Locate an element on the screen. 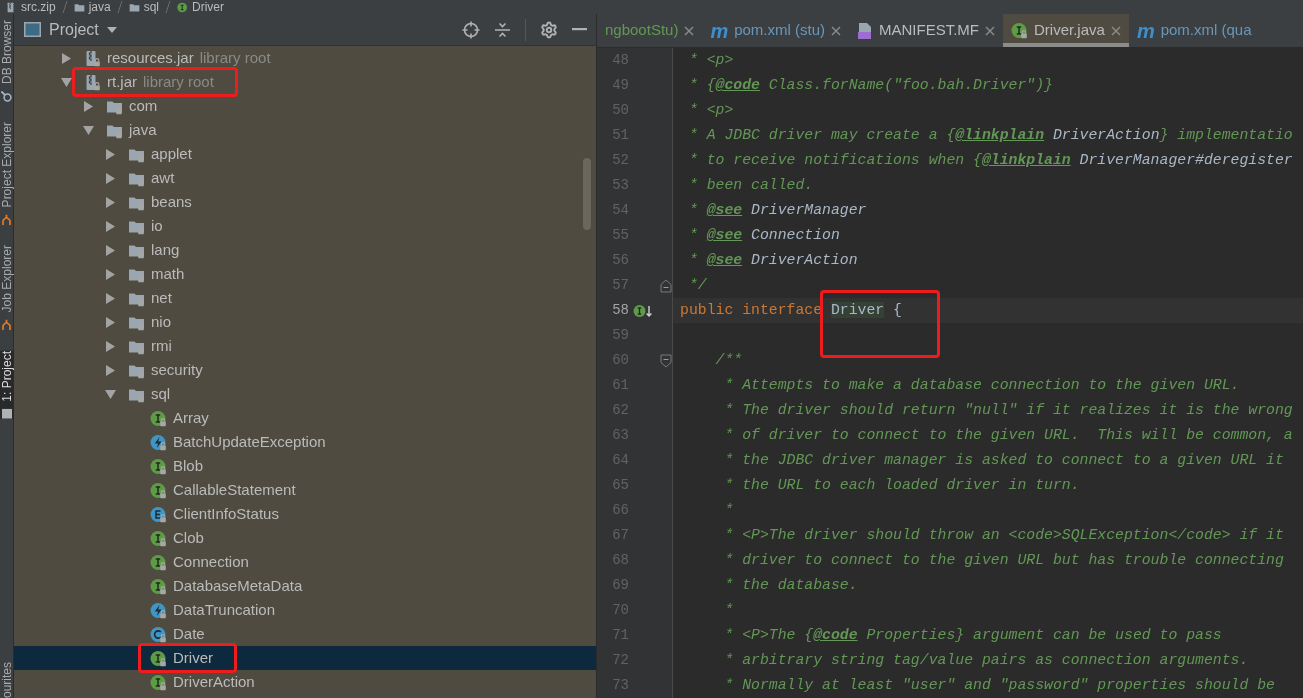 Image resolution: width=1303 pixels, height=698 pixels. tree-item: applet is located at coordinates (305, 154).